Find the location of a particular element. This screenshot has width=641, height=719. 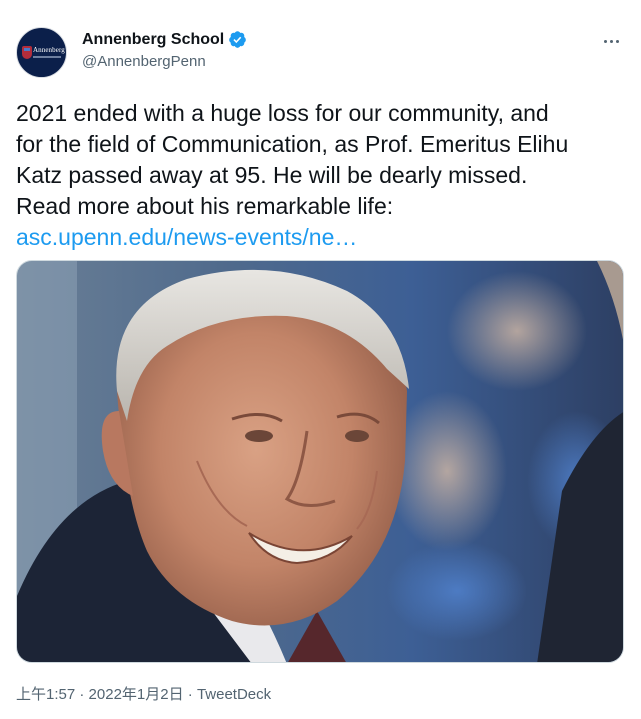

avatar-logo-rule is located at coordinates (47, 57).